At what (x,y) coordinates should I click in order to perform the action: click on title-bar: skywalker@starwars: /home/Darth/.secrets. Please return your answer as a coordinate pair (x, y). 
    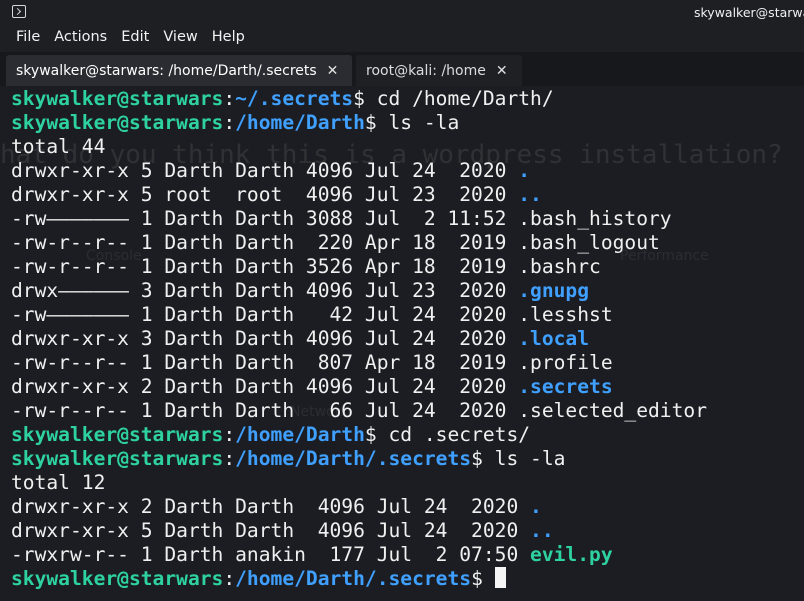
    Looking at the image, I should click on (402, 13).